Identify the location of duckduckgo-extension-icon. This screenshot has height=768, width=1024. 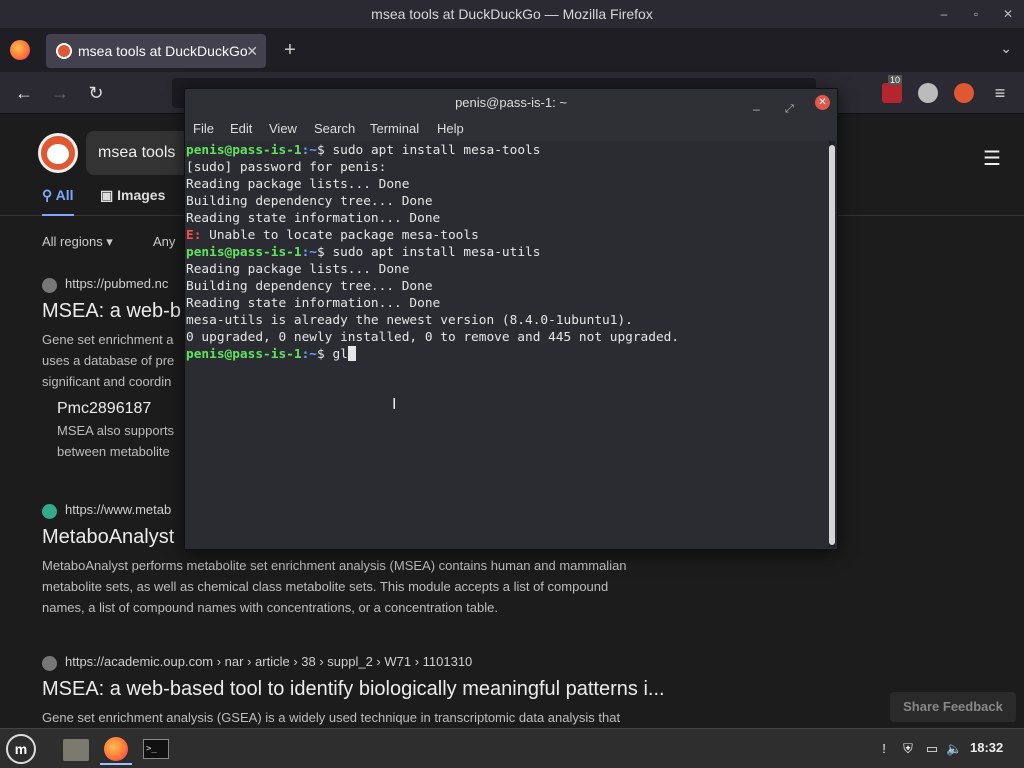
(964, 93).